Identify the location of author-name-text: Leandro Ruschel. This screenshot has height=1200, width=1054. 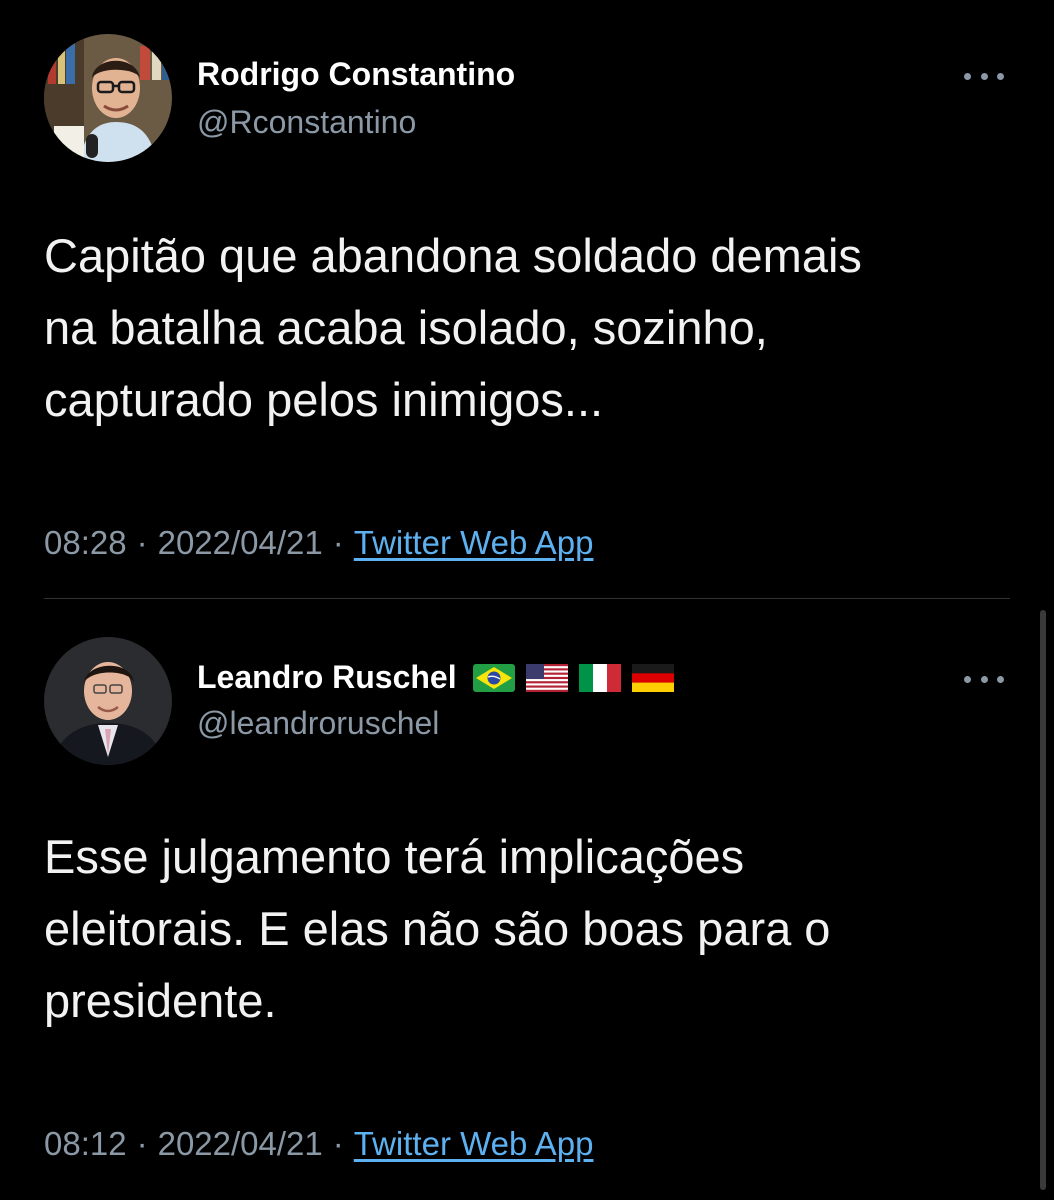
(327, 677).